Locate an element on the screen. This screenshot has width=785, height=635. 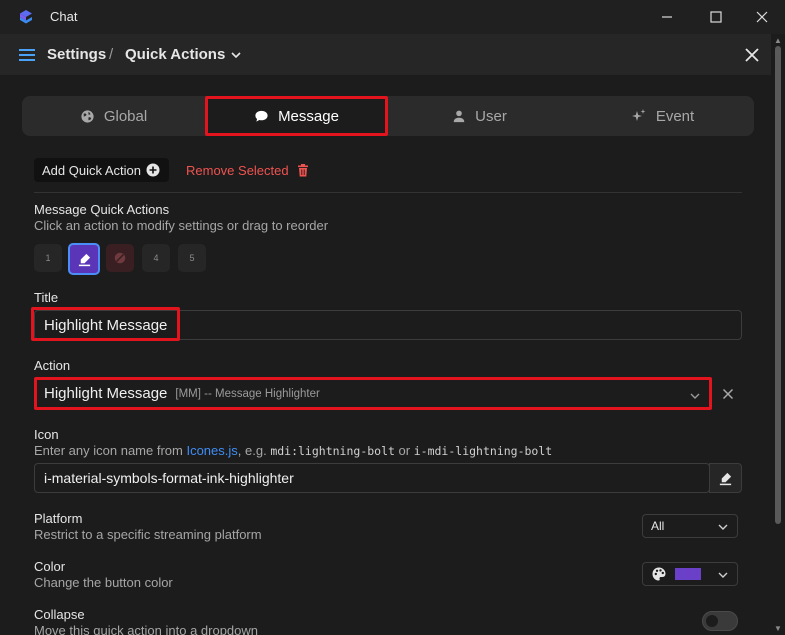
color-swatch is located at coordinates (688, 574).